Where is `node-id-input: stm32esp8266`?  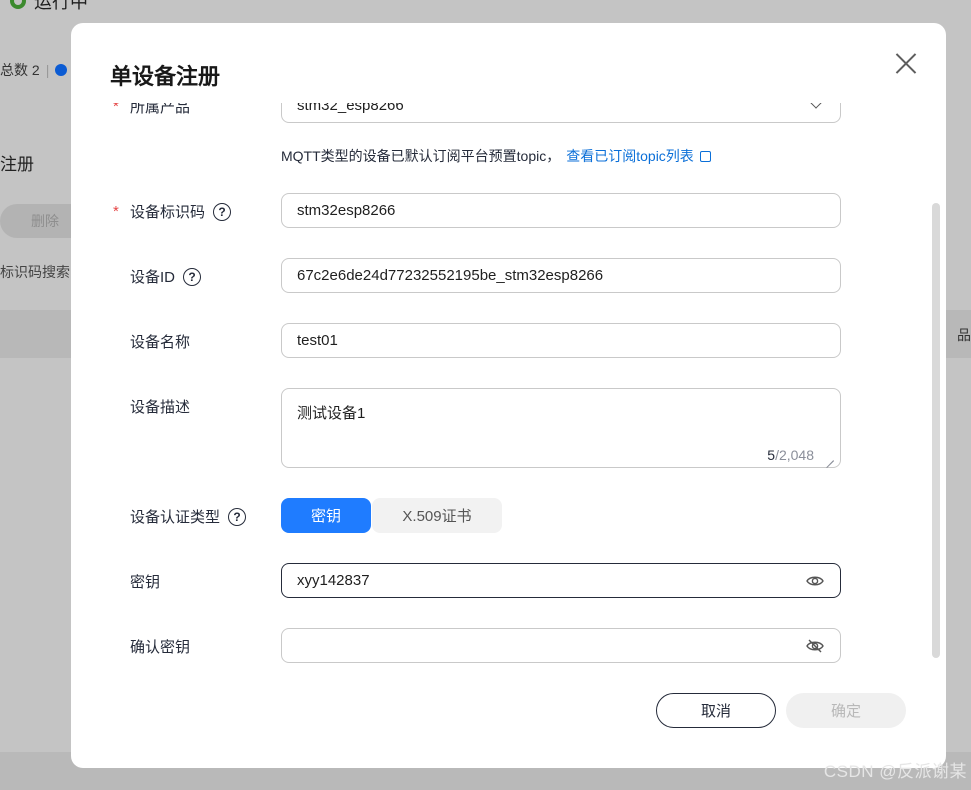
node-id-input: stm32esp8266 is located at coordinates (561, 210).